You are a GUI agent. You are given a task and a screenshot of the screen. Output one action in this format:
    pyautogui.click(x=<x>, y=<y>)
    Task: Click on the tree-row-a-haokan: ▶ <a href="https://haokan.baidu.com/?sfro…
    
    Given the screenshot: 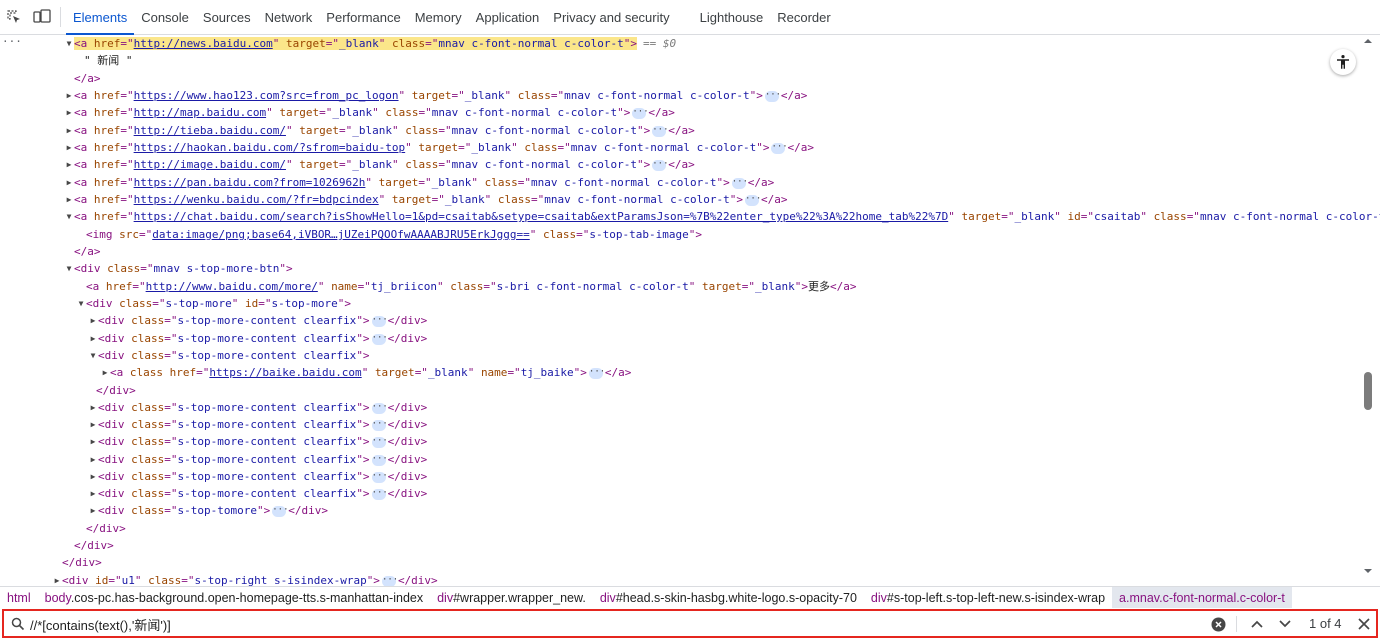 What is the action you would take?
    pyautogui.click(x=680, y=147)
    